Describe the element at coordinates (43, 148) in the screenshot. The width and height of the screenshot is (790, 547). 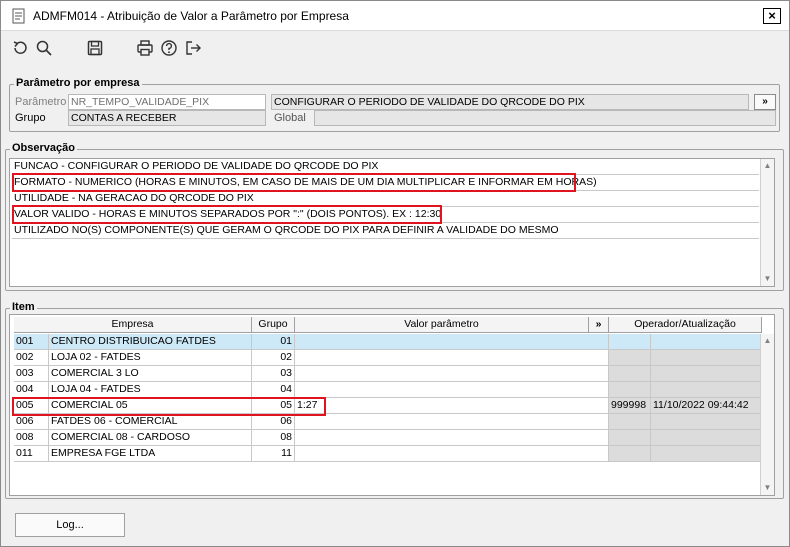
I see `obs-group-title: Observação` at that location.